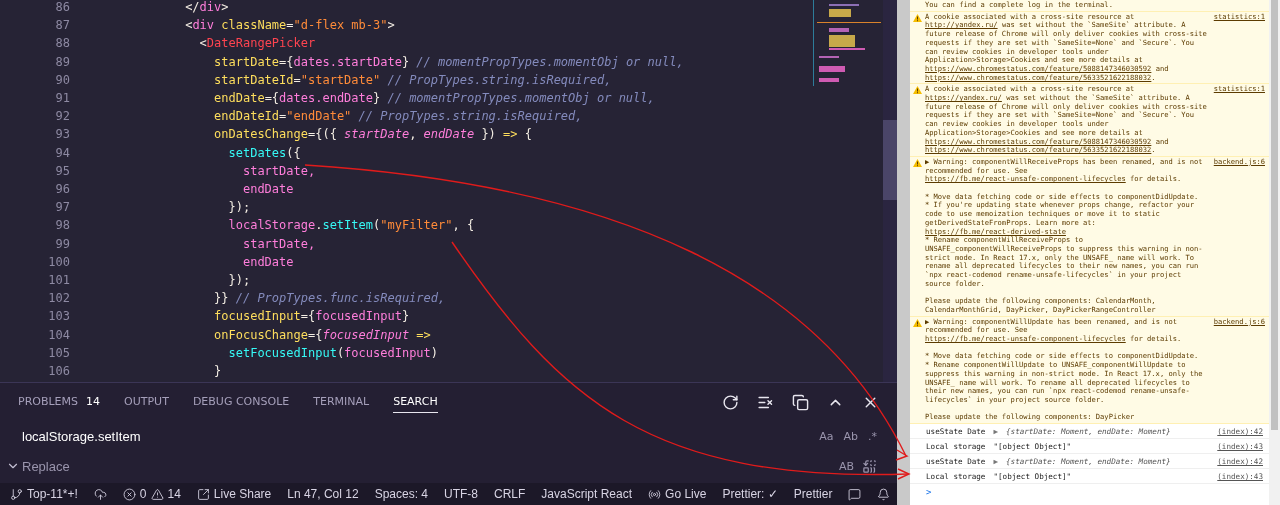  What do you see at coordinates (449, 62) in the screenshot?
I see `code-line: startDate={dates.startDate} // momentPropTypes.momentObj or null,` at bounding box center [449, 62].